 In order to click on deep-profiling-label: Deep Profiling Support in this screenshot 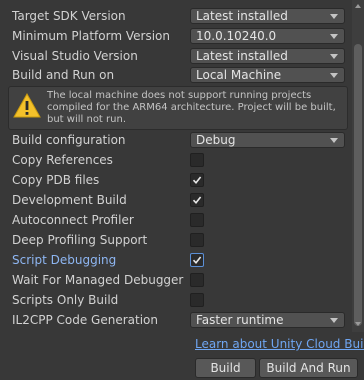, I will do `click(80, 240)`.